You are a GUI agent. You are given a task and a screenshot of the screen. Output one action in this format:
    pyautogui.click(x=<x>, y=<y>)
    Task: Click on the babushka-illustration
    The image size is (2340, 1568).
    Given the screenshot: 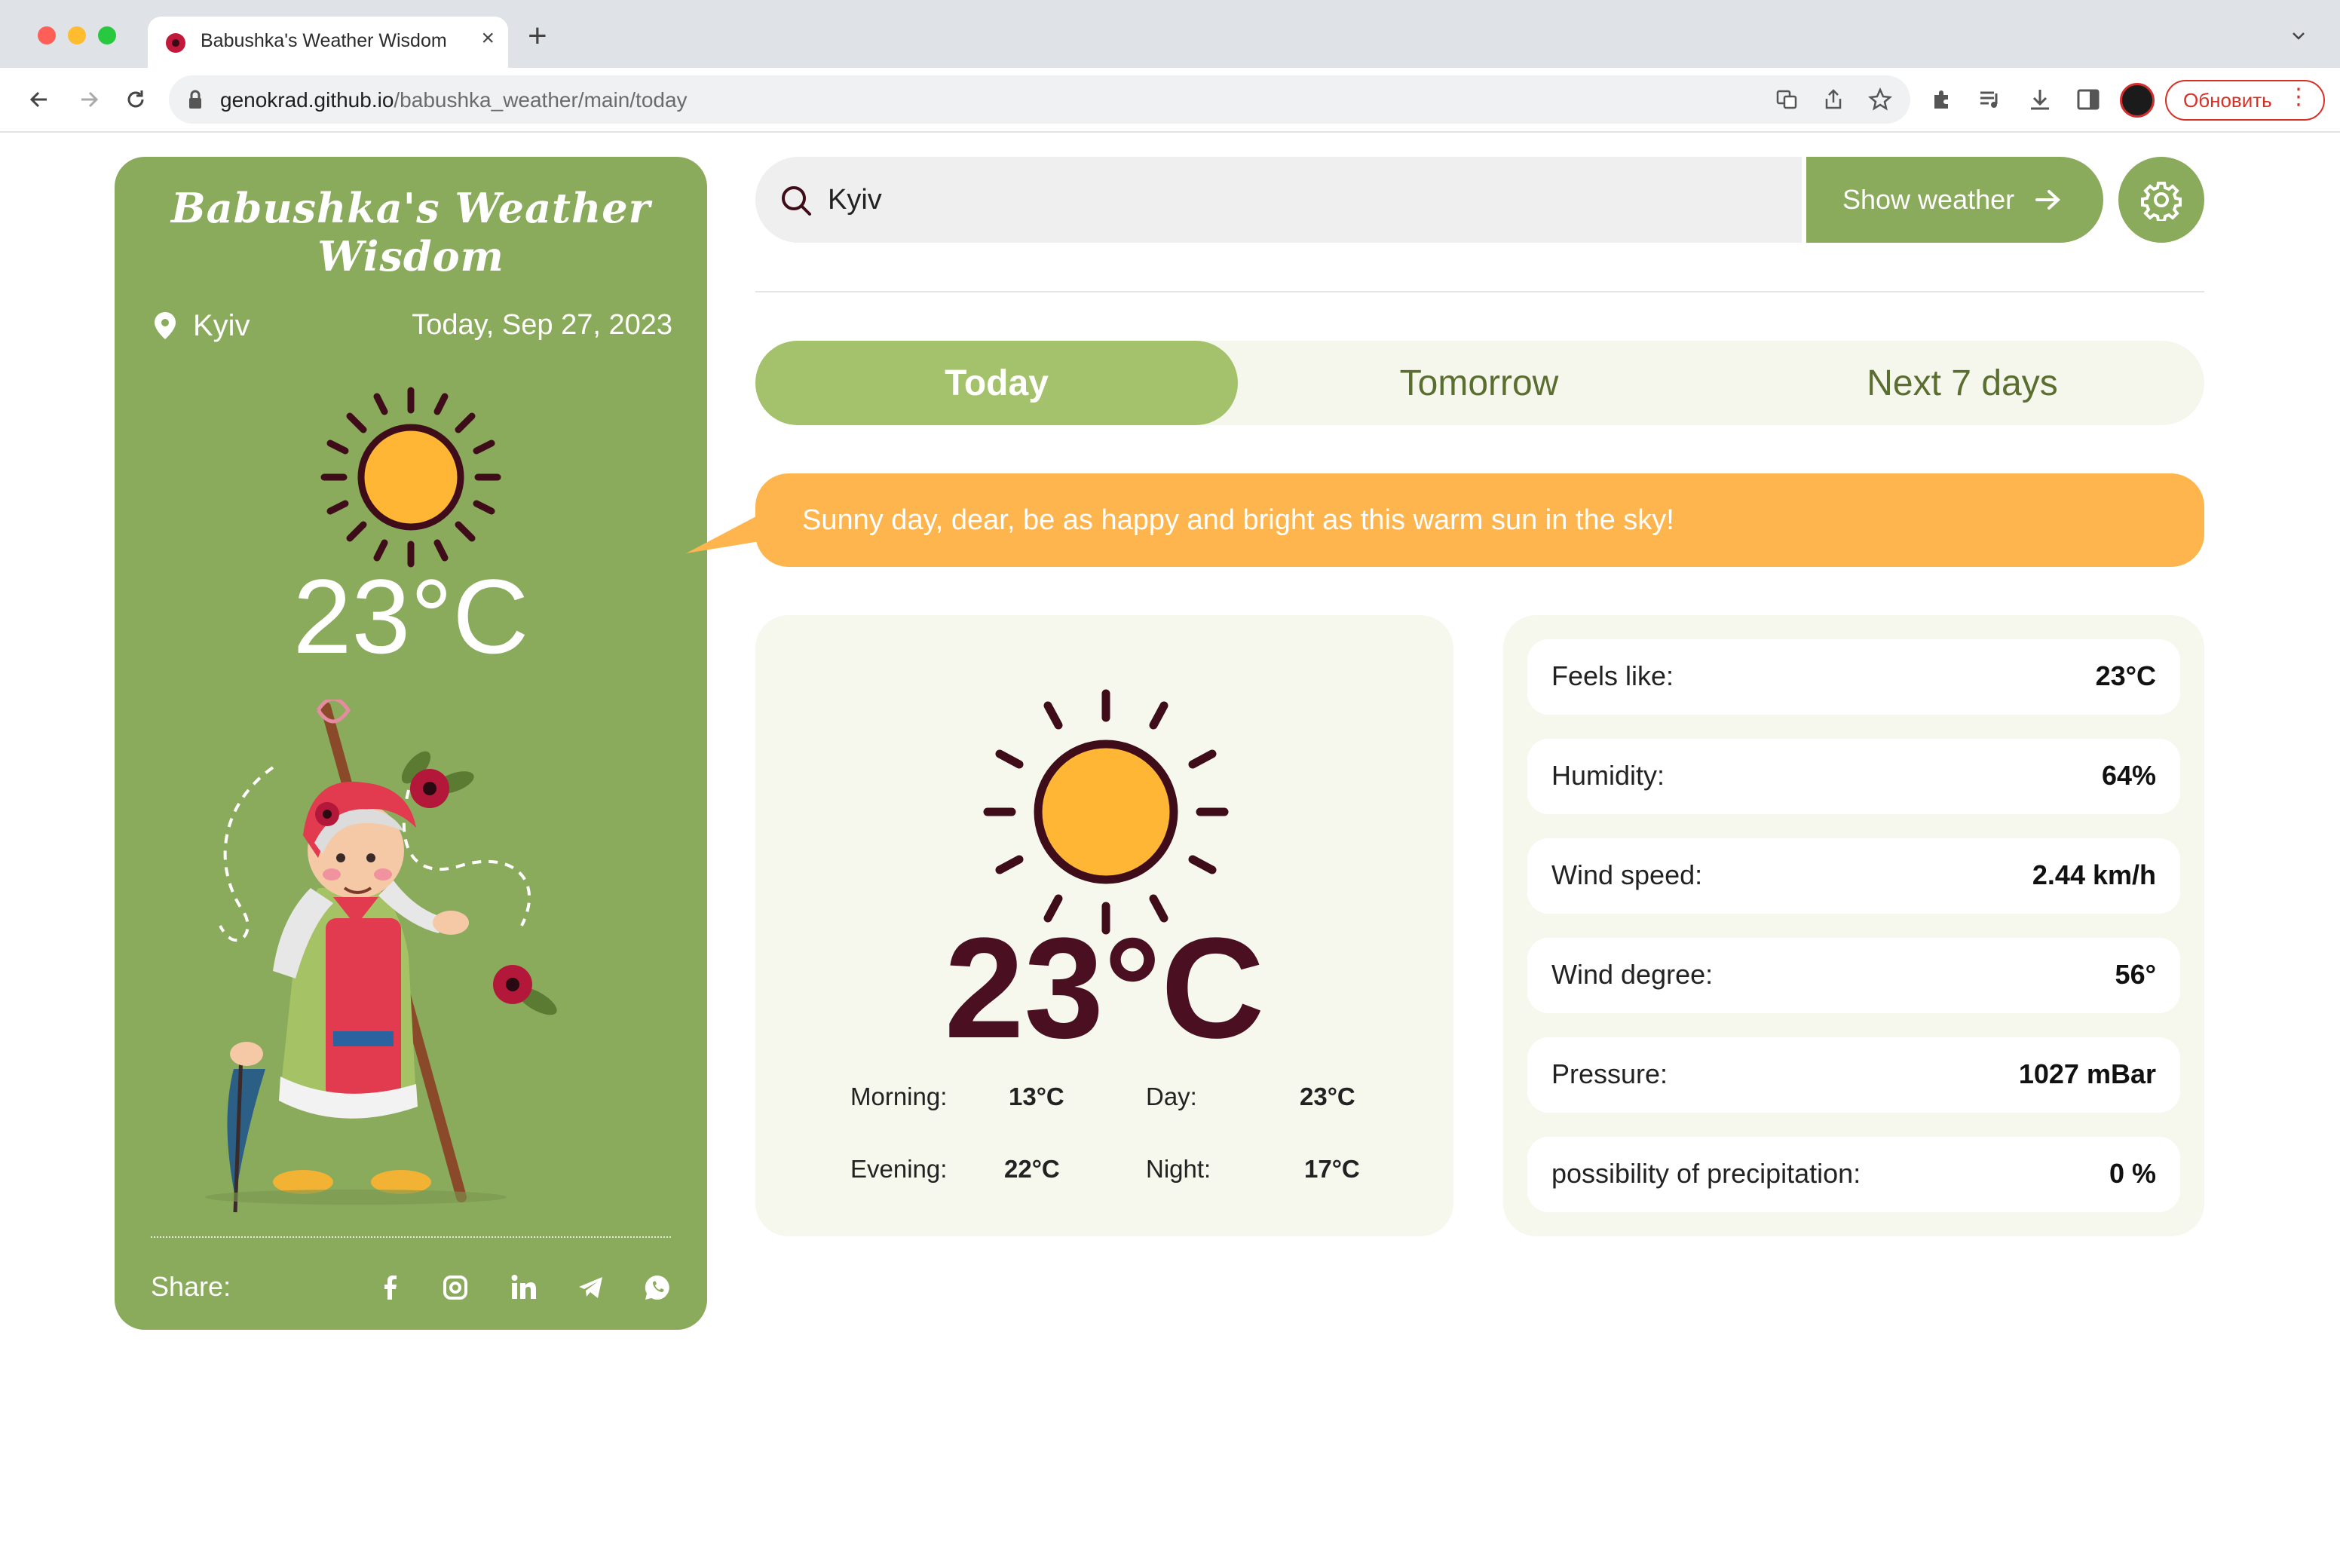 What is the action you would take?
    pyautogui.click(x=381, y=956)
    